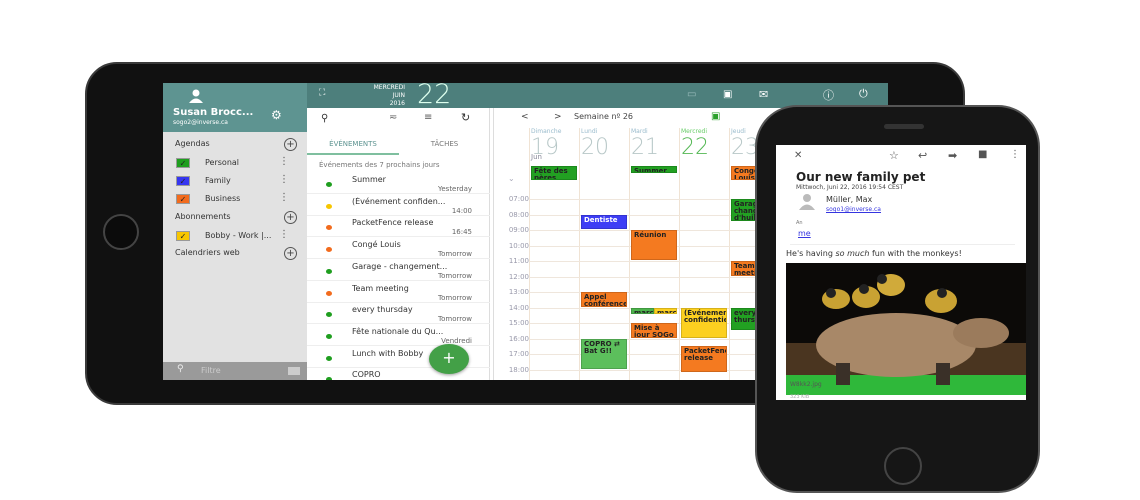  What do you see at coordinates (518, 354) in the screenshot?
I see `hour-label: 17:00` at bounding box center [518, 354].